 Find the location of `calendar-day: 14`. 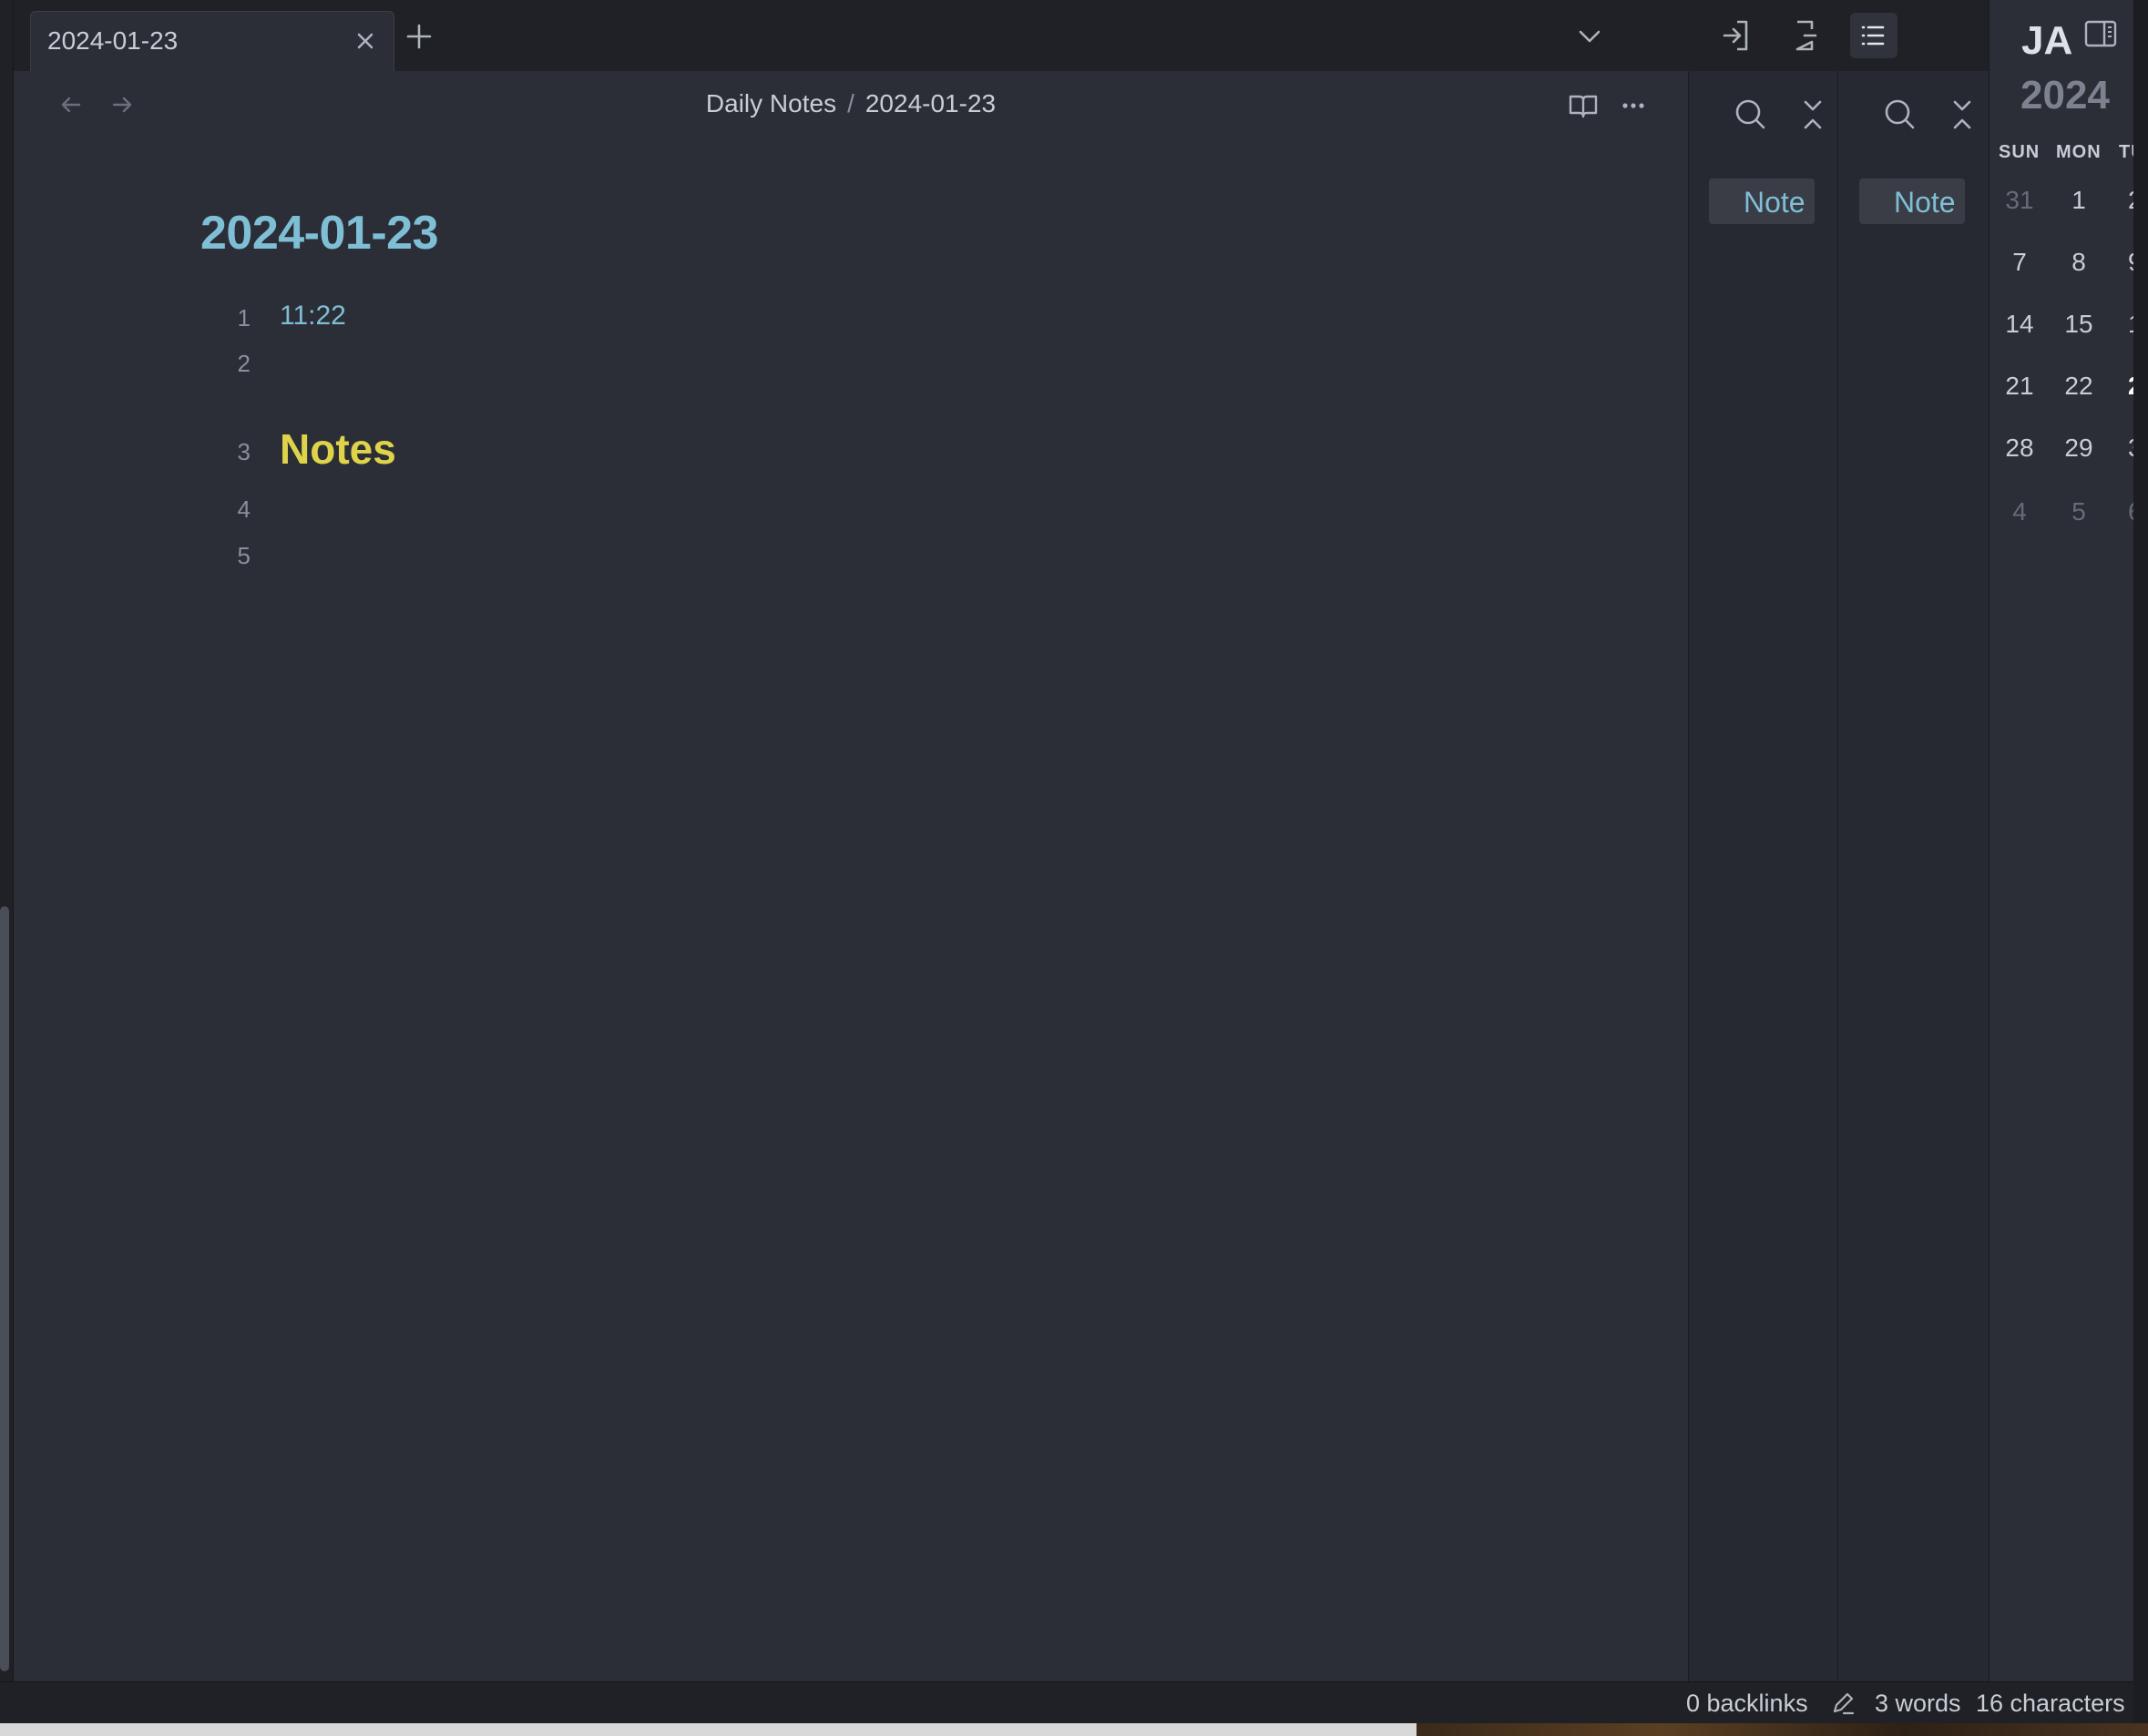

calendar-day: 14 is located at coordinates (2019, 324).